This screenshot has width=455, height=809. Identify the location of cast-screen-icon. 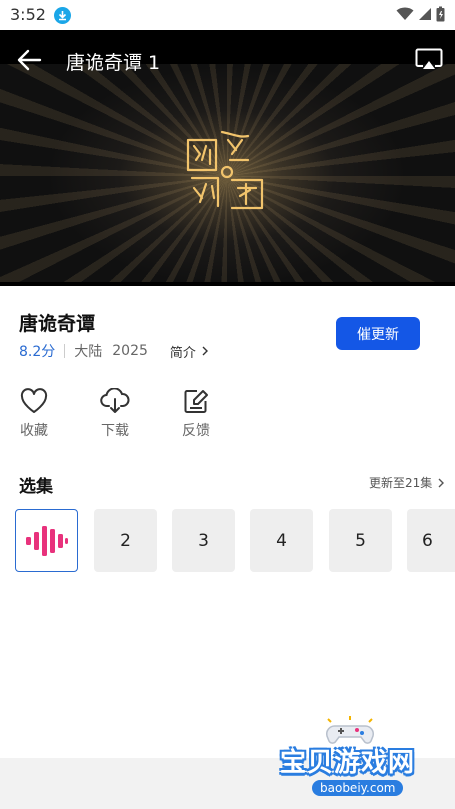
(429, 60).